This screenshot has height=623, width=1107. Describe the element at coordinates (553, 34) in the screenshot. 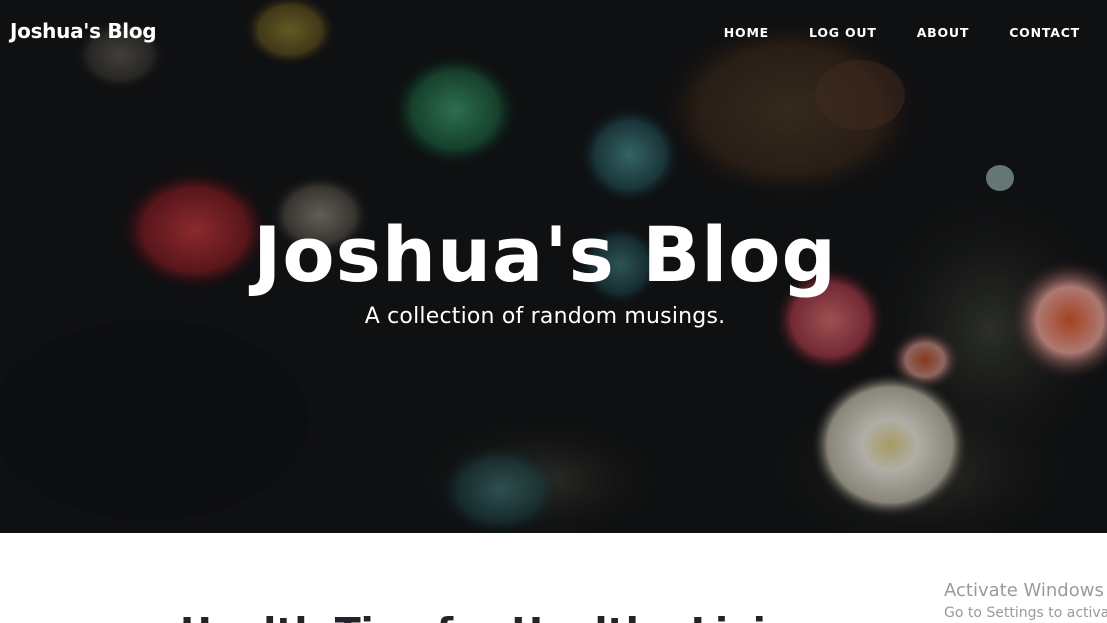

I see `main-navbar: Joshua's Blog HOME LOG OUT ABOUT CONTACT` at that location.